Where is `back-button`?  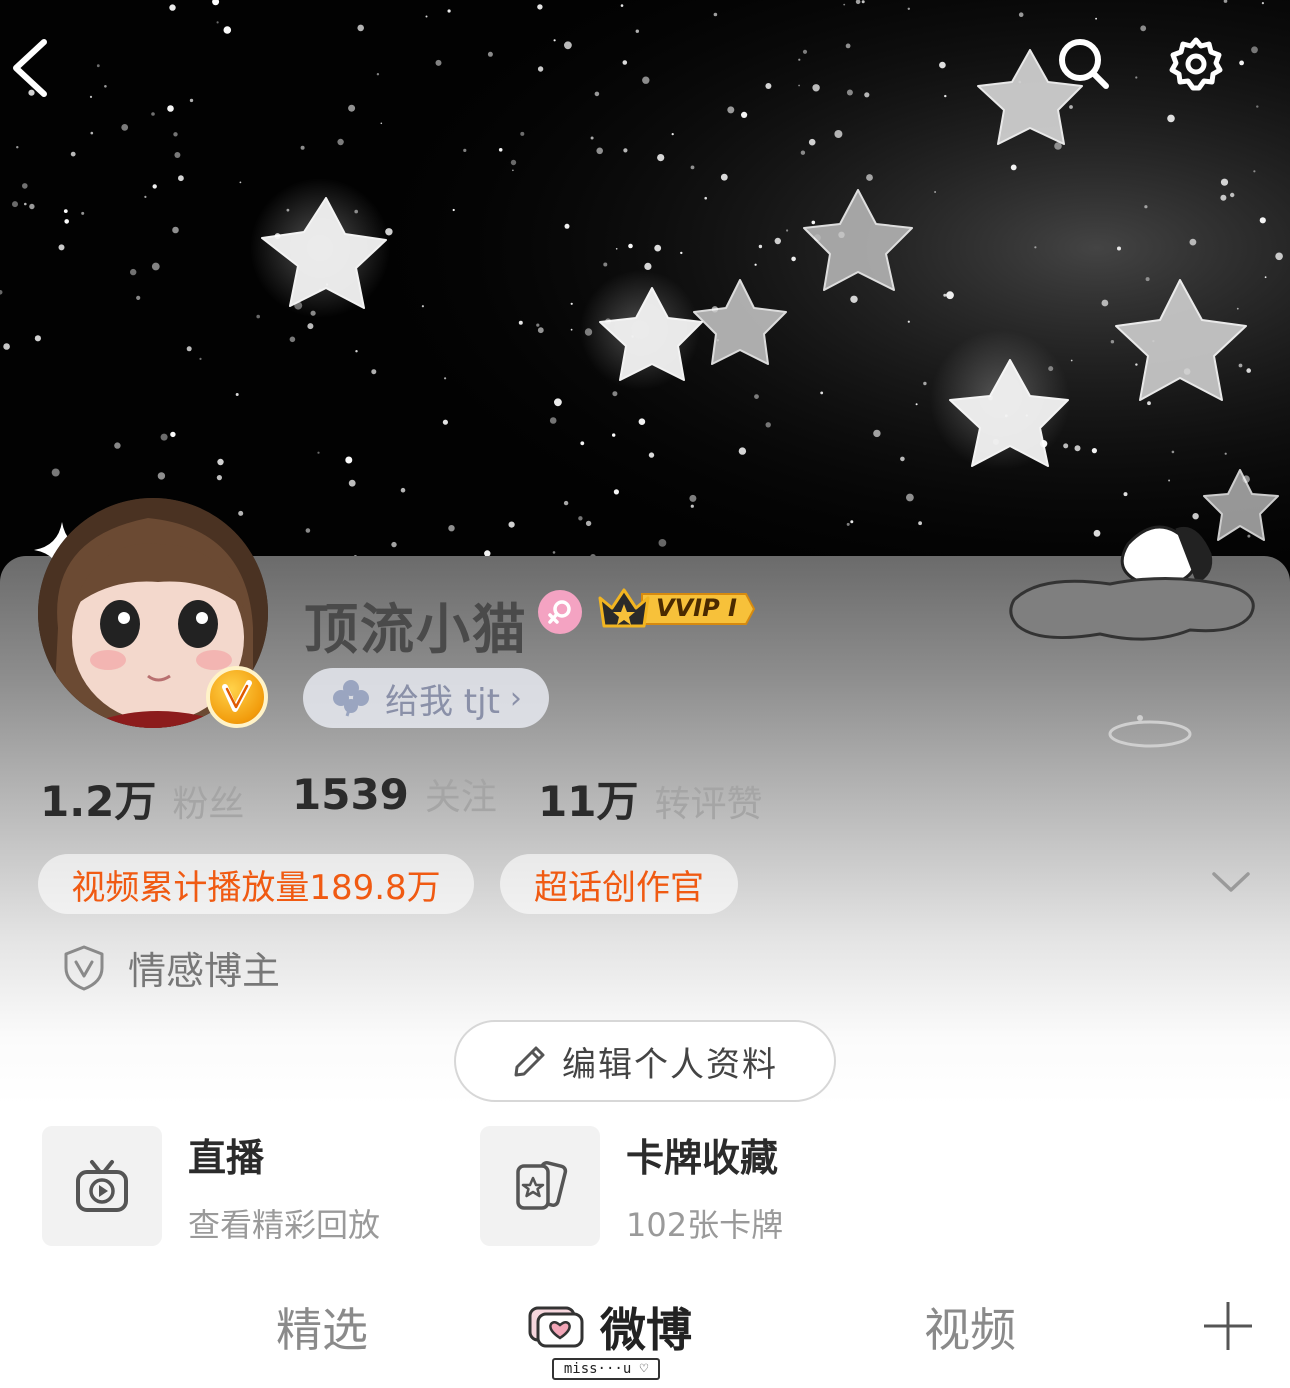 back-button is located at coordinates (53, 81).